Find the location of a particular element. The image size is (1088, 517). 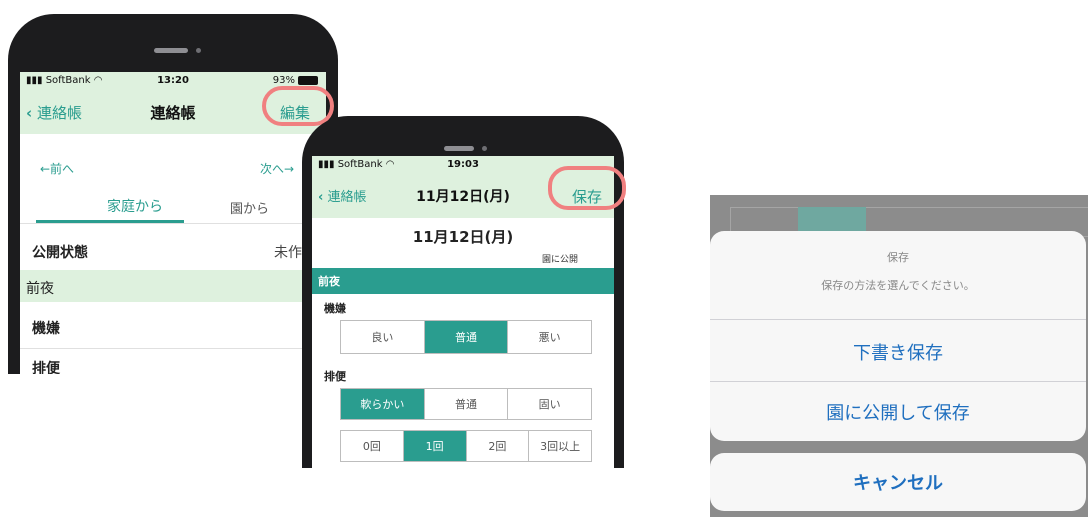

edit-highlight is located at coordinates (298, 106).